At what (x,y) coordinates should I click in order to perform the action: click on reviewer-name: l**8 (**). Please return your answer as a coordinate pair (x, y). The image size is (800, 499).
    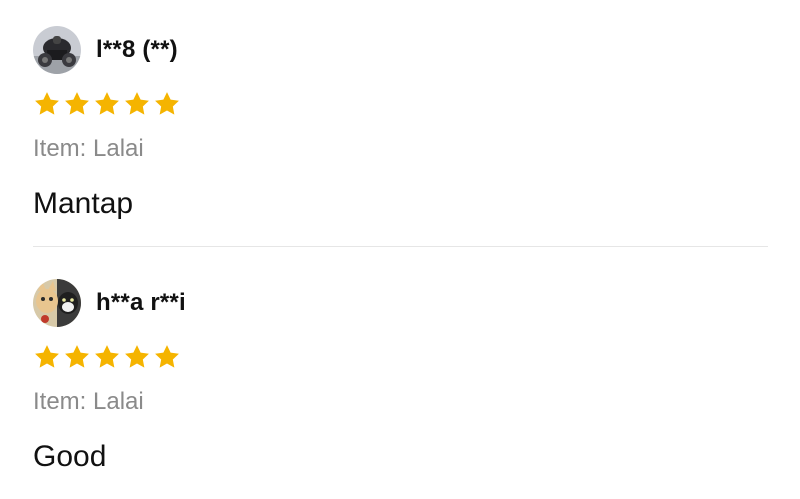
    Looking at the image, I should click on (137, 49).